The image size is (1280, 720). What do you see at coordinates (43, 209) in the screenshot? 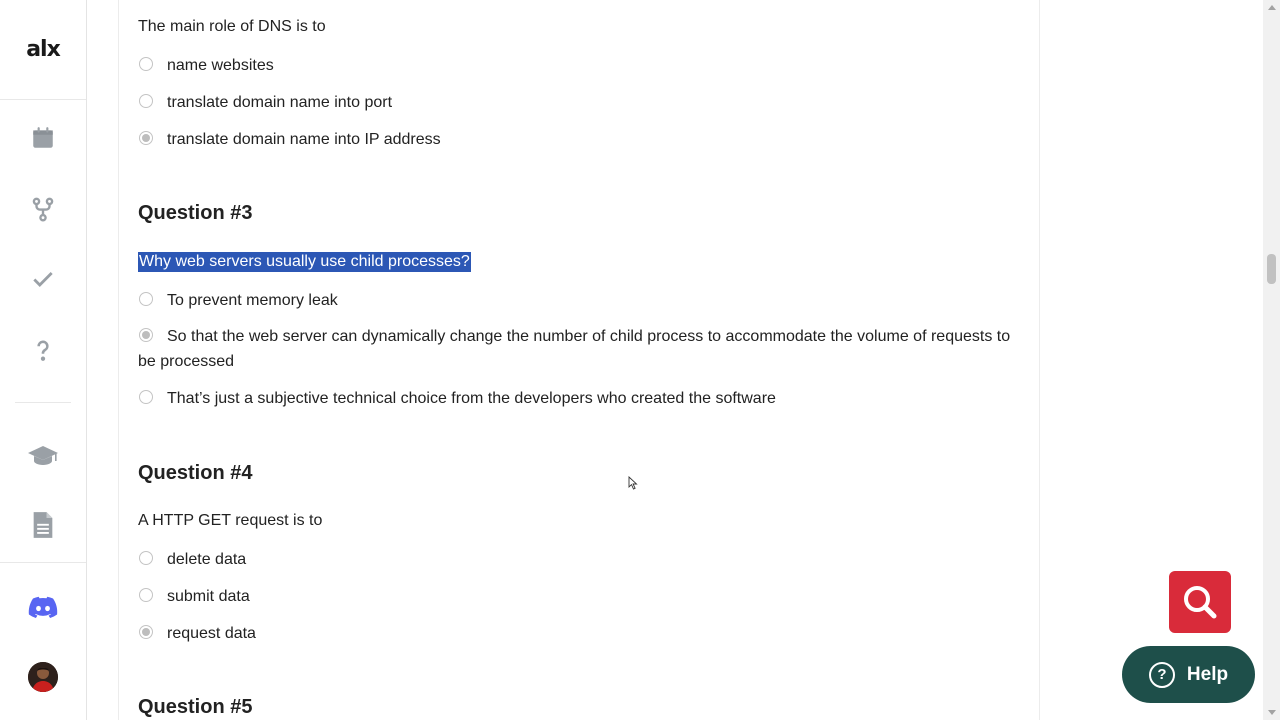
I see `branch-icon` at bounding box center [43, 209].